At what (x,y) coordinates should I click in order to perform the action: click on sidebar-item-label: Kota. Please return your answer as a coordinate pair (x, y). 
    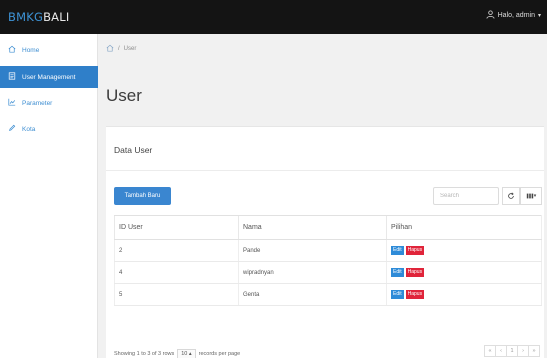
    Looking at the image, I should click on (29, 129).